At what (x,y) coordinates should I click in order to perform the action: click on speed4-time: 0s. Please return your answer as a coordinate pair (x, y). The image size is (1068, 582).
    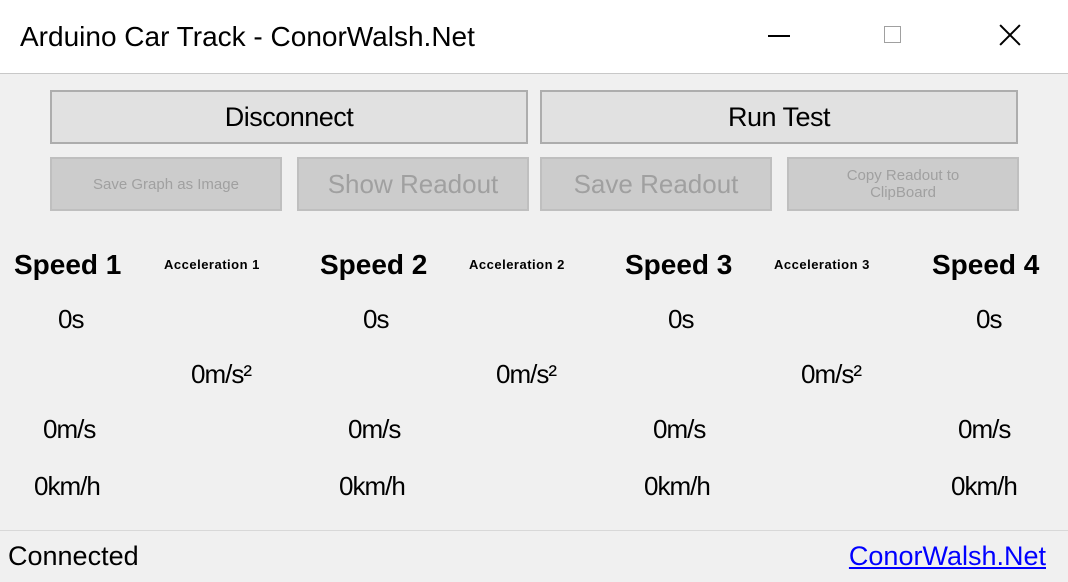
    Looking at the image, I should click on (989, 319).